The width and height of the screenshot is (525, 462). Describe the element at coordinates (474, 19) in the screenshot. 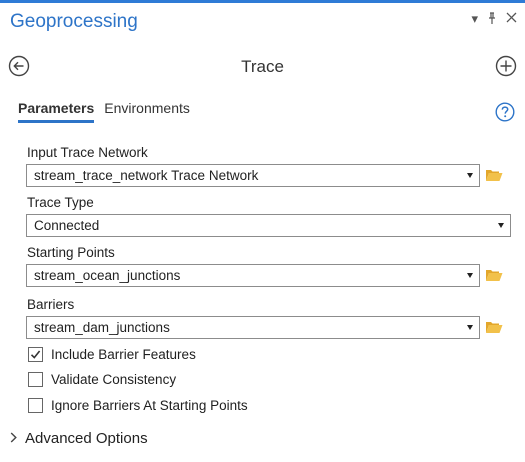

I see `dropdown-menu-icon: ▾` at that location.